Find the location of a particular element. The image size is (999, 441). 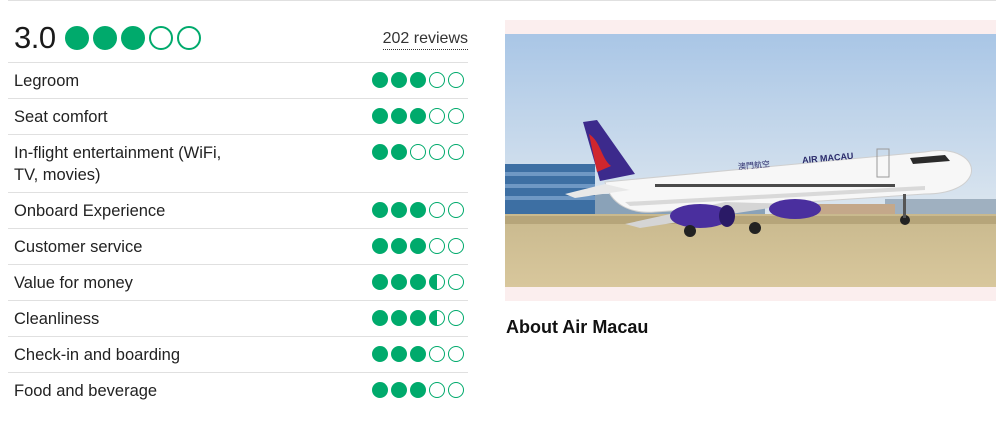

rating-label: Seat comfort is located at coordinates (61, 117).